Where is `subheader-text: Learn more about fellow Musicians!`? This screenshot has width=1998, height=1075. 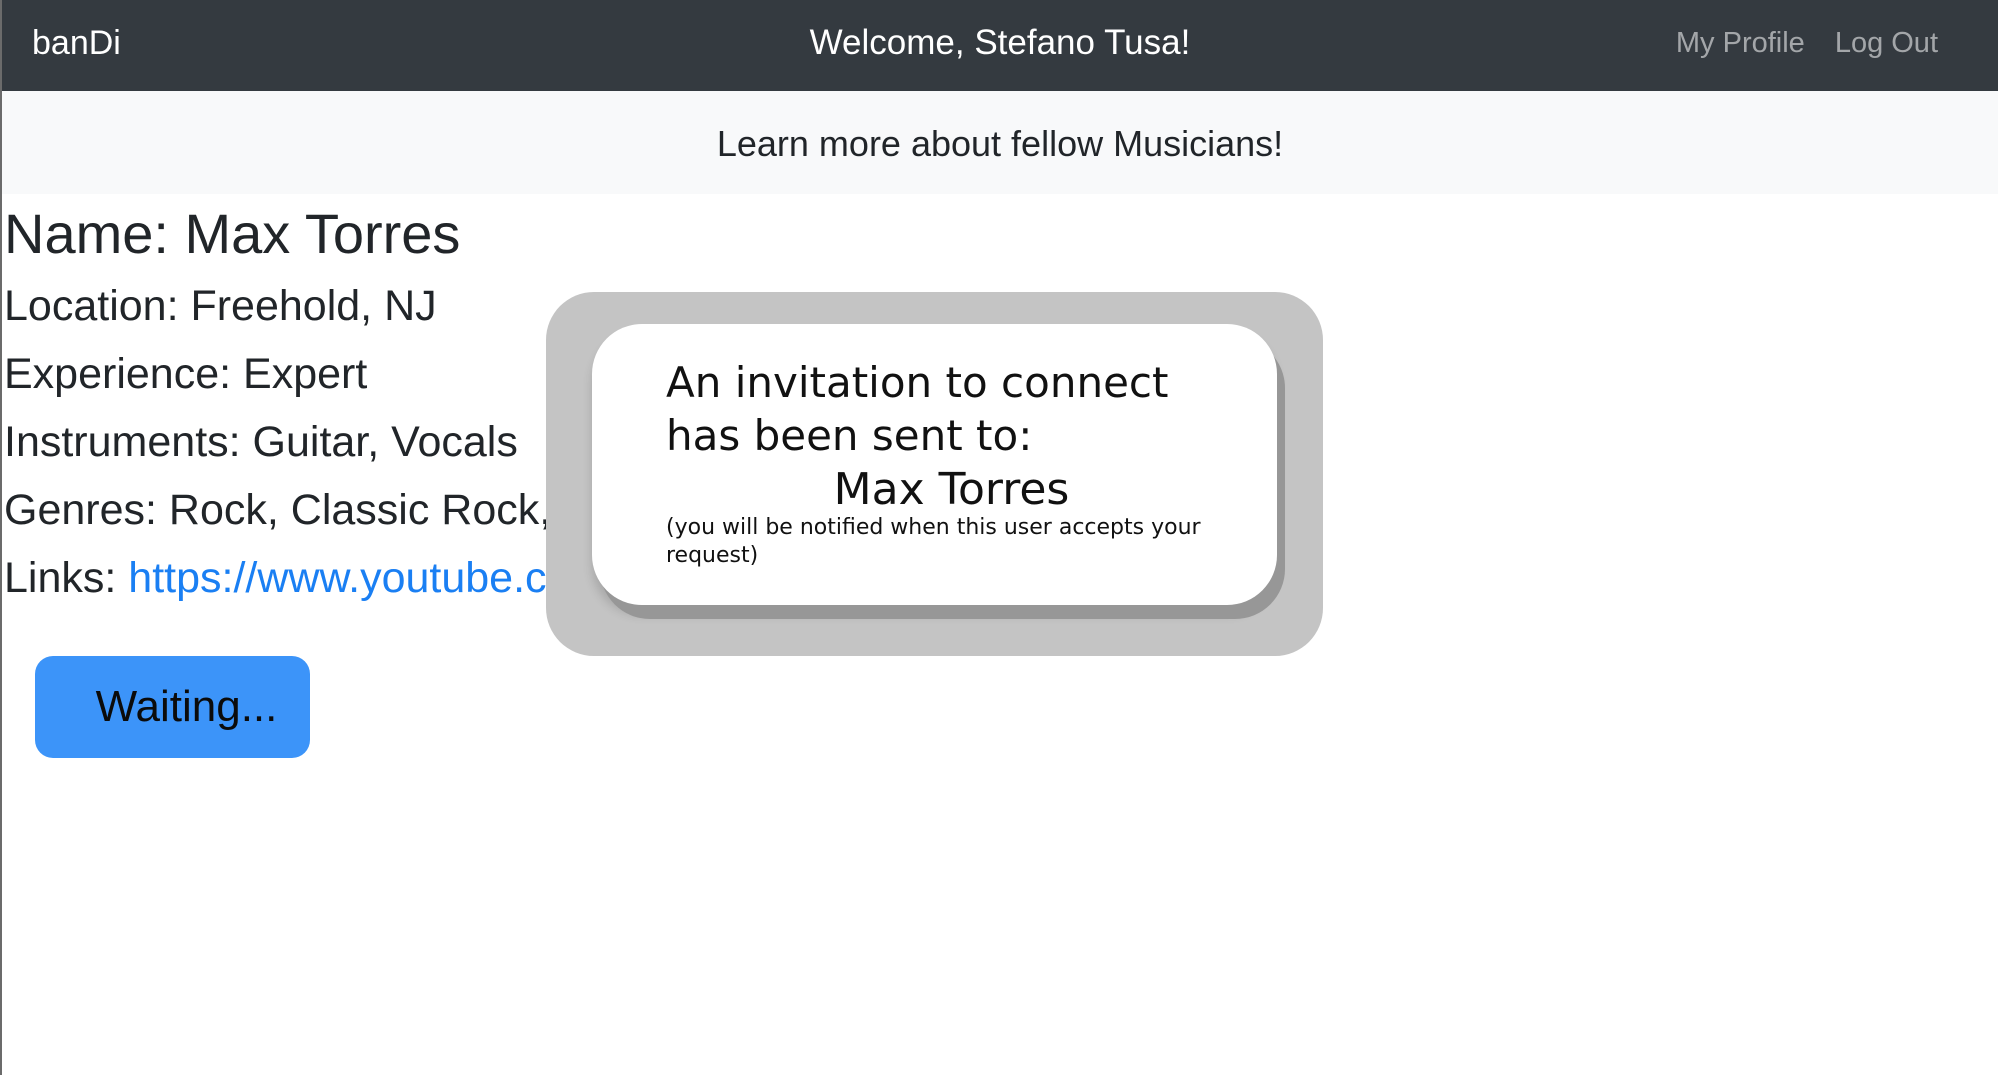 subheader-text: Learn more about fellow Musicians! is located at coordinates (1000, 143).